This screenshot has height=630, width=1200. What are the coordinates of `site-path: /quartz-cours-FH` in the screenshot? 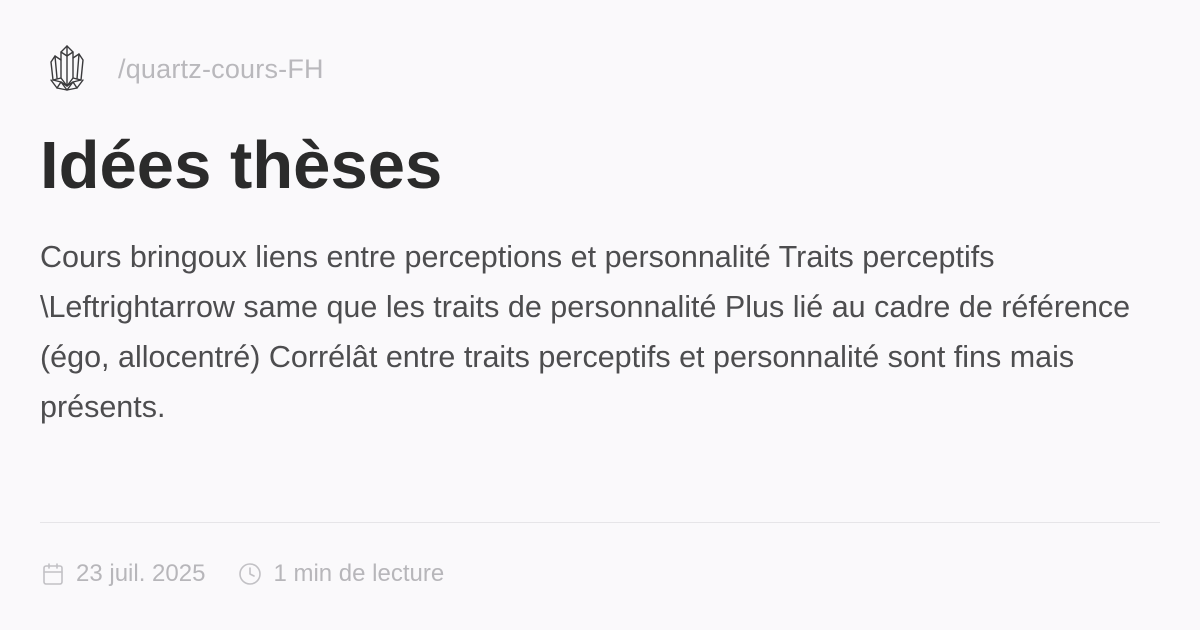 It's located at (221, 69).